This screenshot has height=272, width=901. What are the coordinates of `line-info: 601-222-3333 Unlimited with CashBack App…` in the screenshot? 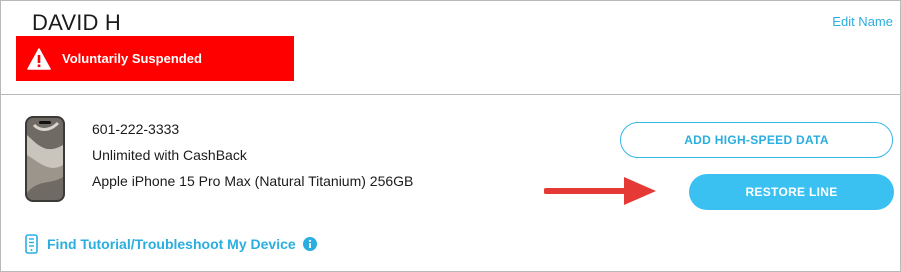 It's located at (252, 160).